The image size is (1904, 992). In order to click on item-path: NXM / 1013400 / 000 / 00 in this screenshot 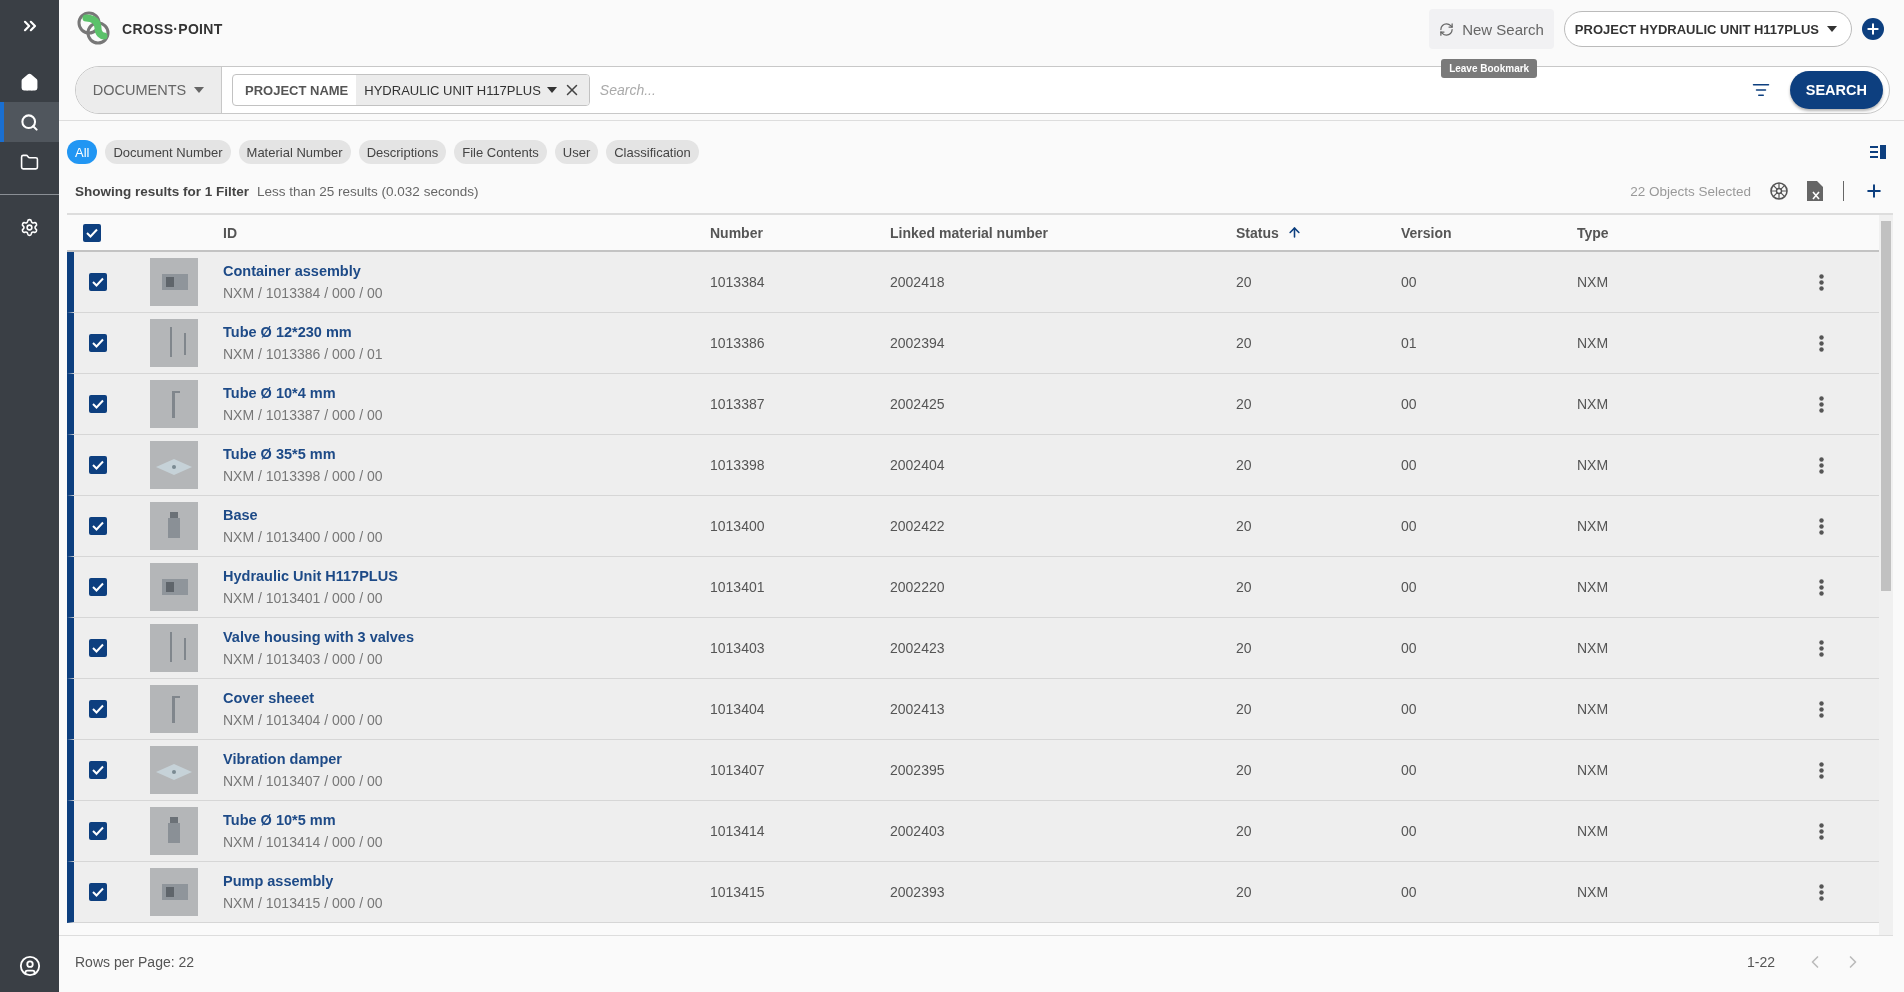, I will do `click(303, 537)`.